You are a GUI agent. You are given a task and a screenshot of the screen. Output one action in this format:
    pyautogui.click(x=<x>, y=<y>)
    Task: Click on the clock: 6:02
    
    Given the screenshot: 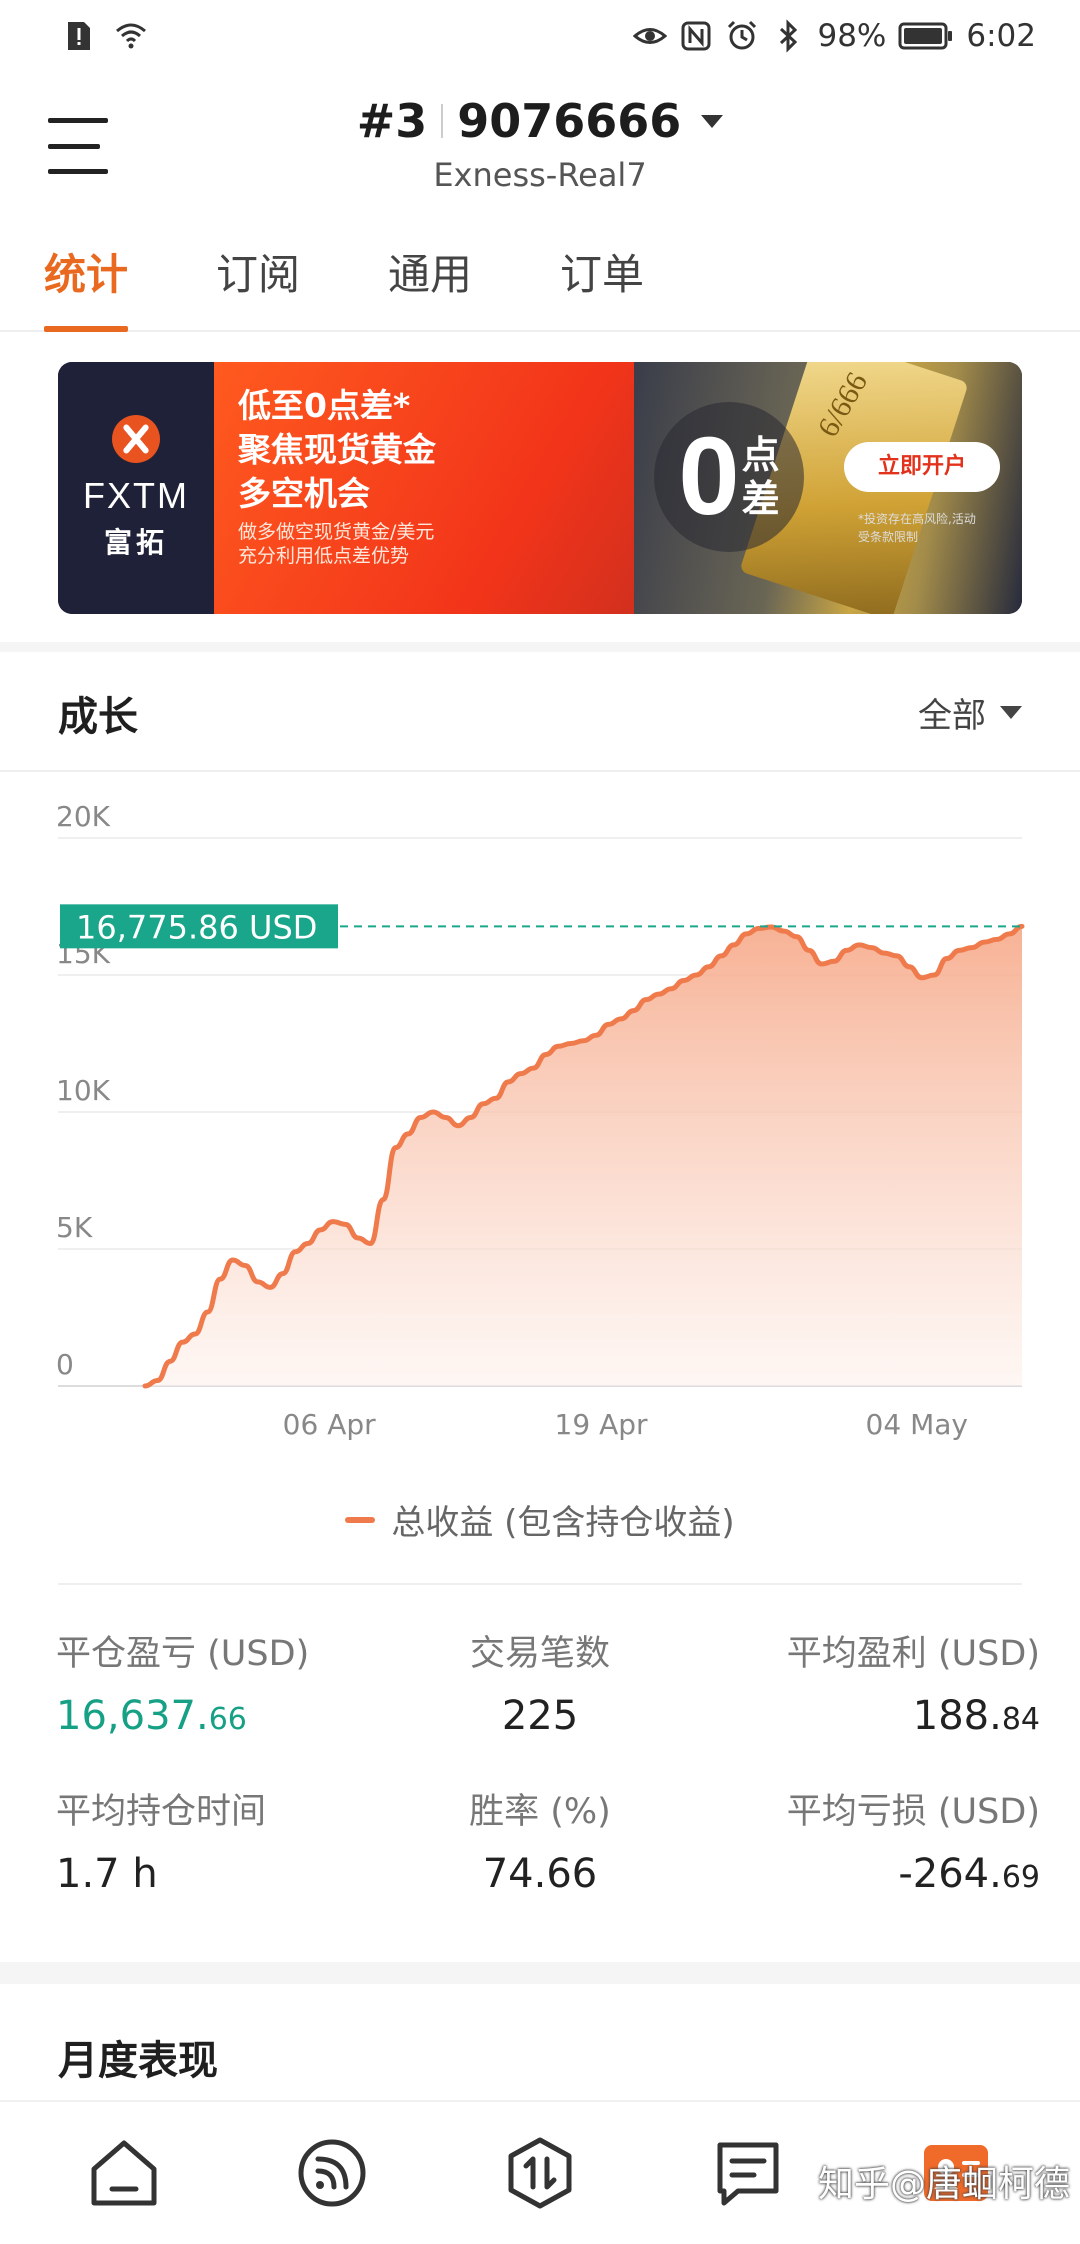 What is the action you would take?
    pyautogui.click(x=1001, y=36)
    